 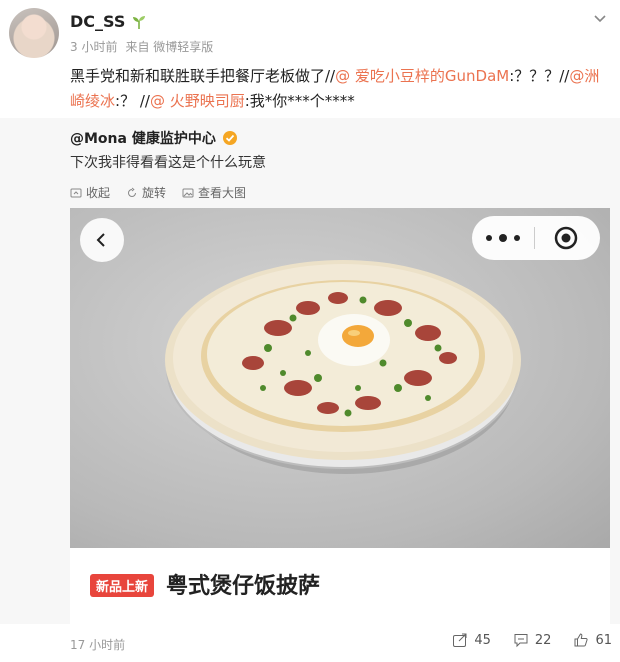 I want to click on mention-link: @ 火野映司厨, so click(x=197, y=101).